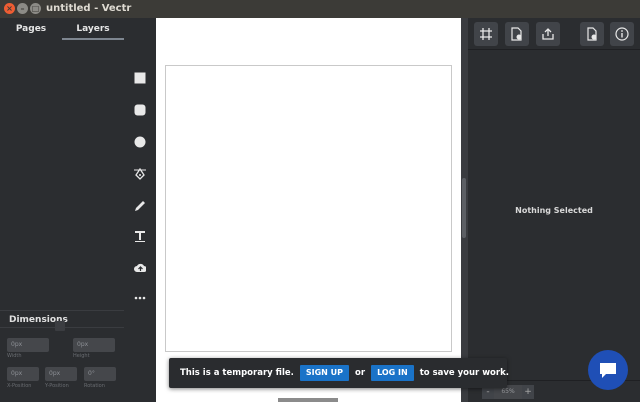  I want to click on right-toolbar, so click(554, 34).